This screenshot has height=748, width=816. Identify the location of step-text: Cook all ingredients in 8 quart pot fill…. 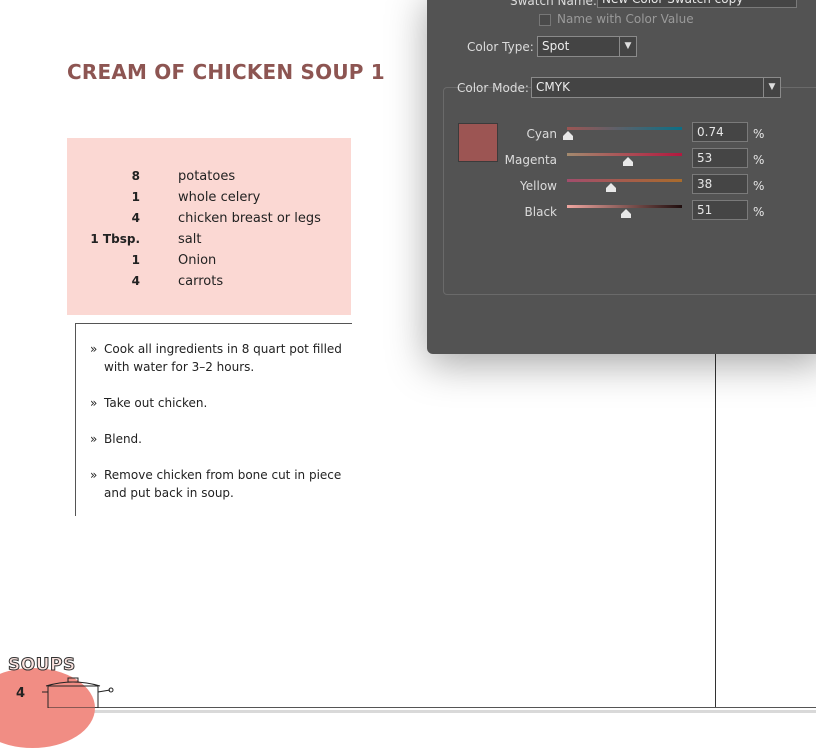
(223, 358).